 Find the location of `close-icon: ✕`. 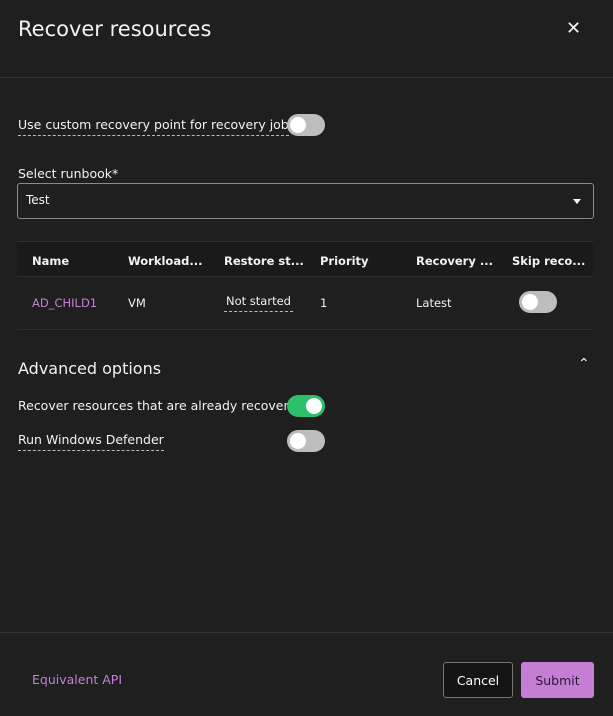

close-icon: ✕ is located at coordinates (573, 28).